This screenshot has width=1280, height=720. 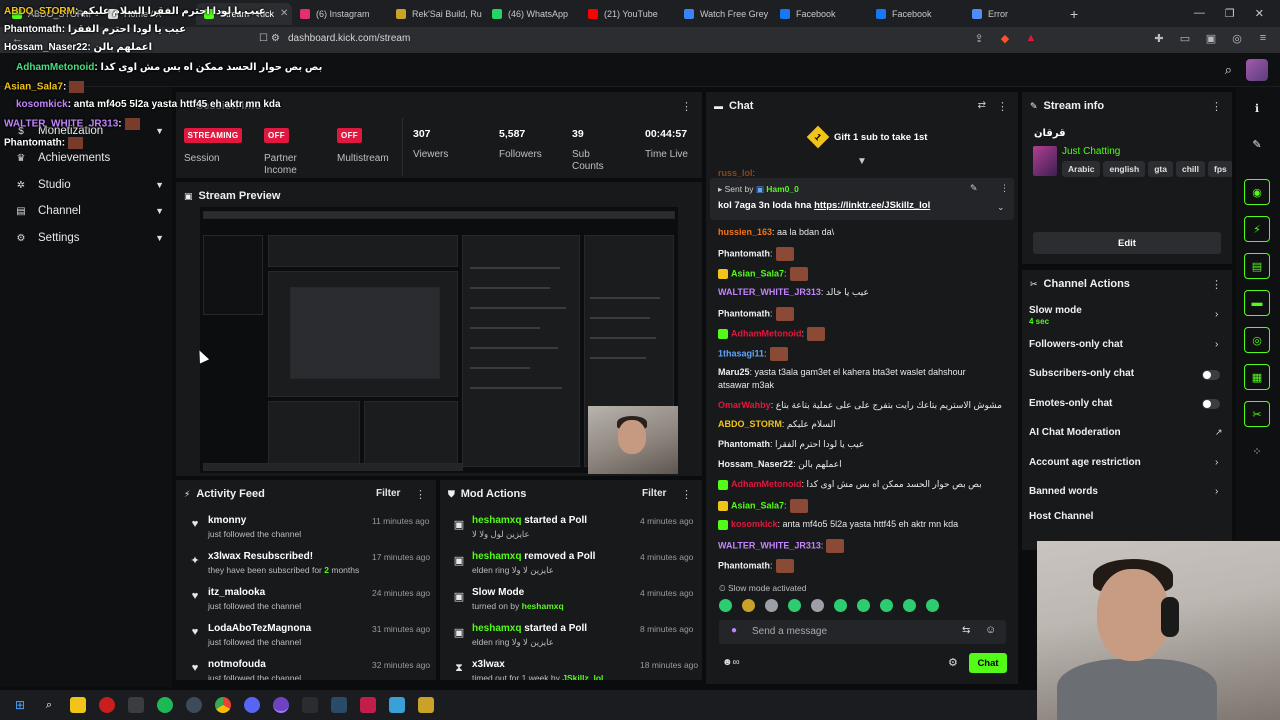 I want to click on chat-username: russ_lol, so click(x=735, y=173).